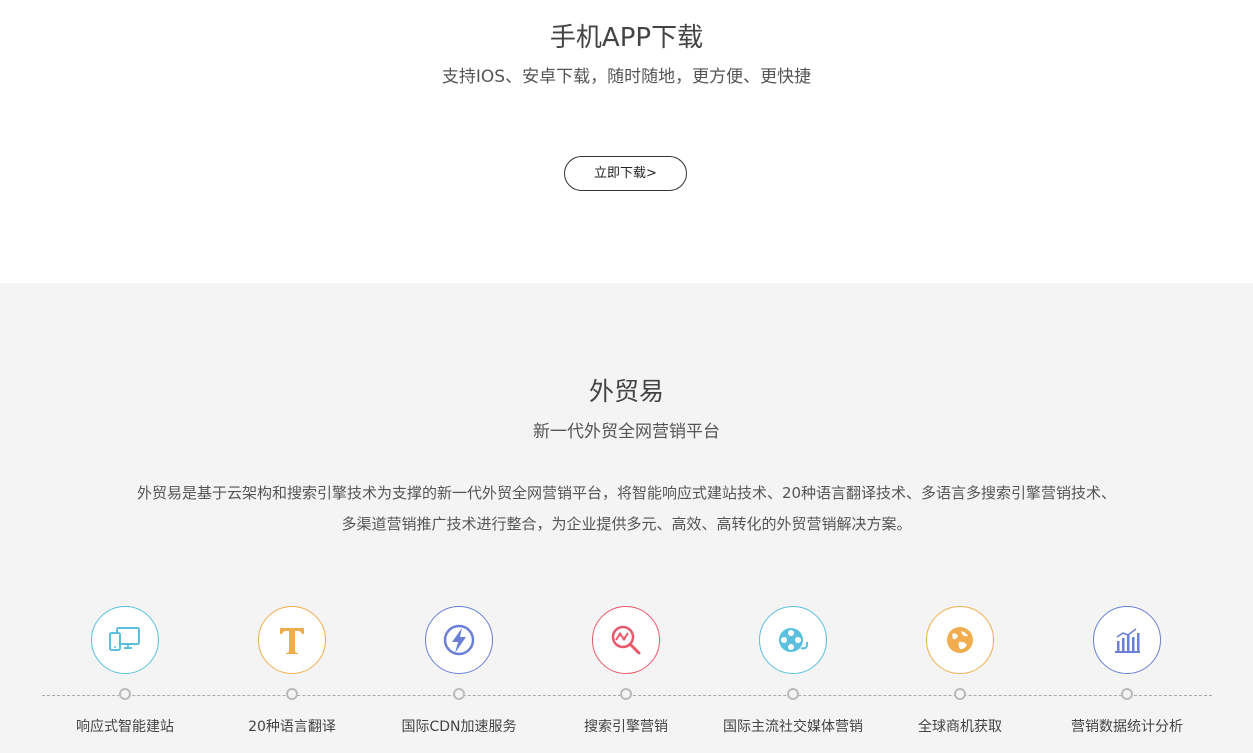 Image resolution: width=1253 pixels, height=753 pixels. I want to click on bar-chart-icon, so click(1127, 640).